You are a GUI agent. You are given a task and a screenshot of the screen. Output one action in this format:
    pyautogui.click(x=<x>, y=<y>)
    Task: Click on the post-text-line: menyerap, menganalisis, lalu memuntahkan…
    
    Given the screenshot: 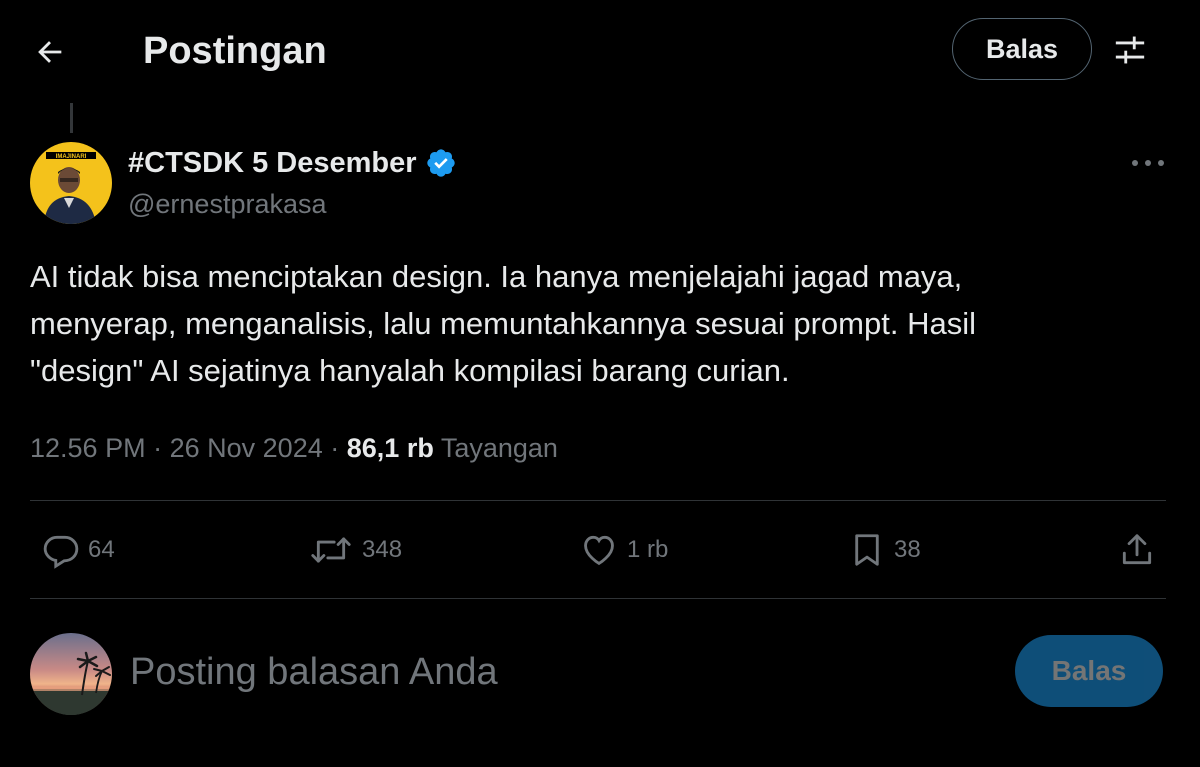 What is the action you would take?
    pyautogui.click(x=503, y=323)
    